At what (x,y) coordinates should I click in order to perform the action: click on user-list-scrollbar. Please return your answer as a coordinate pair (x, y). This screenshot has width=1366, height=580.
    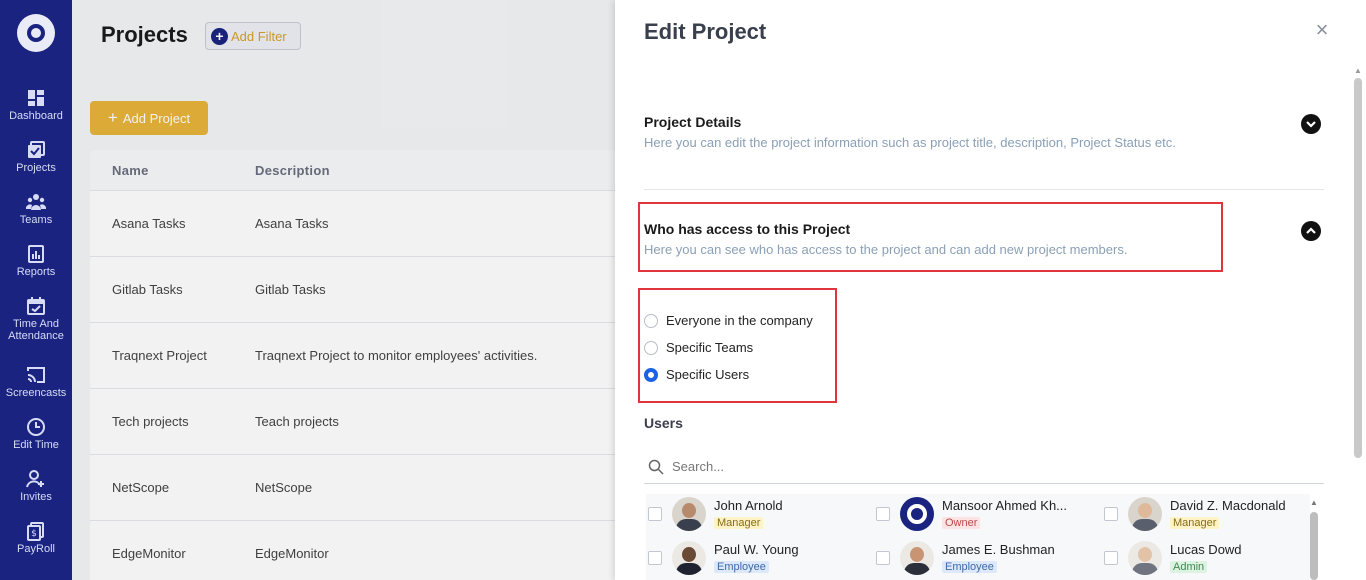
    Looking at the image, I should click on (1314, 546).